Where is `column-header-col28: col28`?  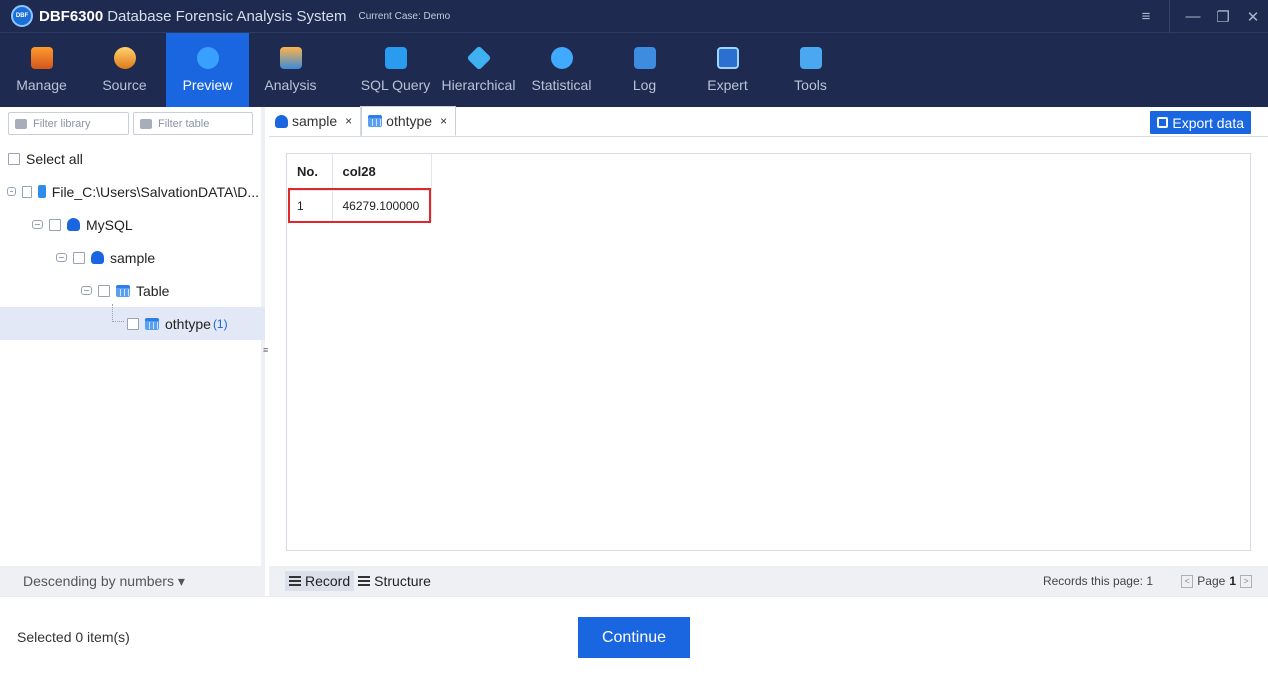
column-header-col28: col28 is located at coordinates (382, 172).